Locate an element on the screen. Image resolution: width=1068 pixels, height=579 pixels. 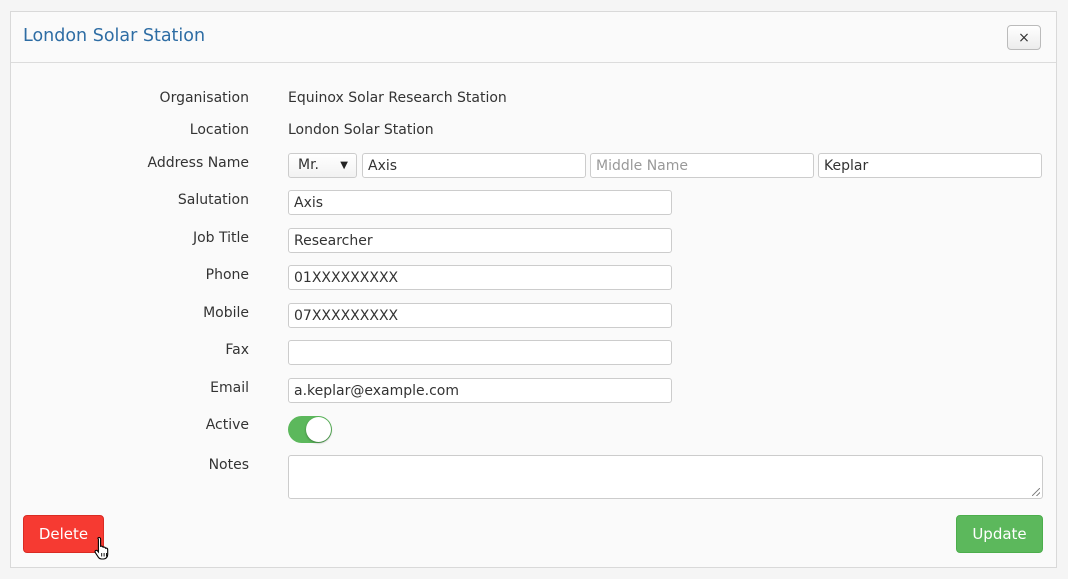
address-name-label: Address Name is located at coordinates (198, 163).